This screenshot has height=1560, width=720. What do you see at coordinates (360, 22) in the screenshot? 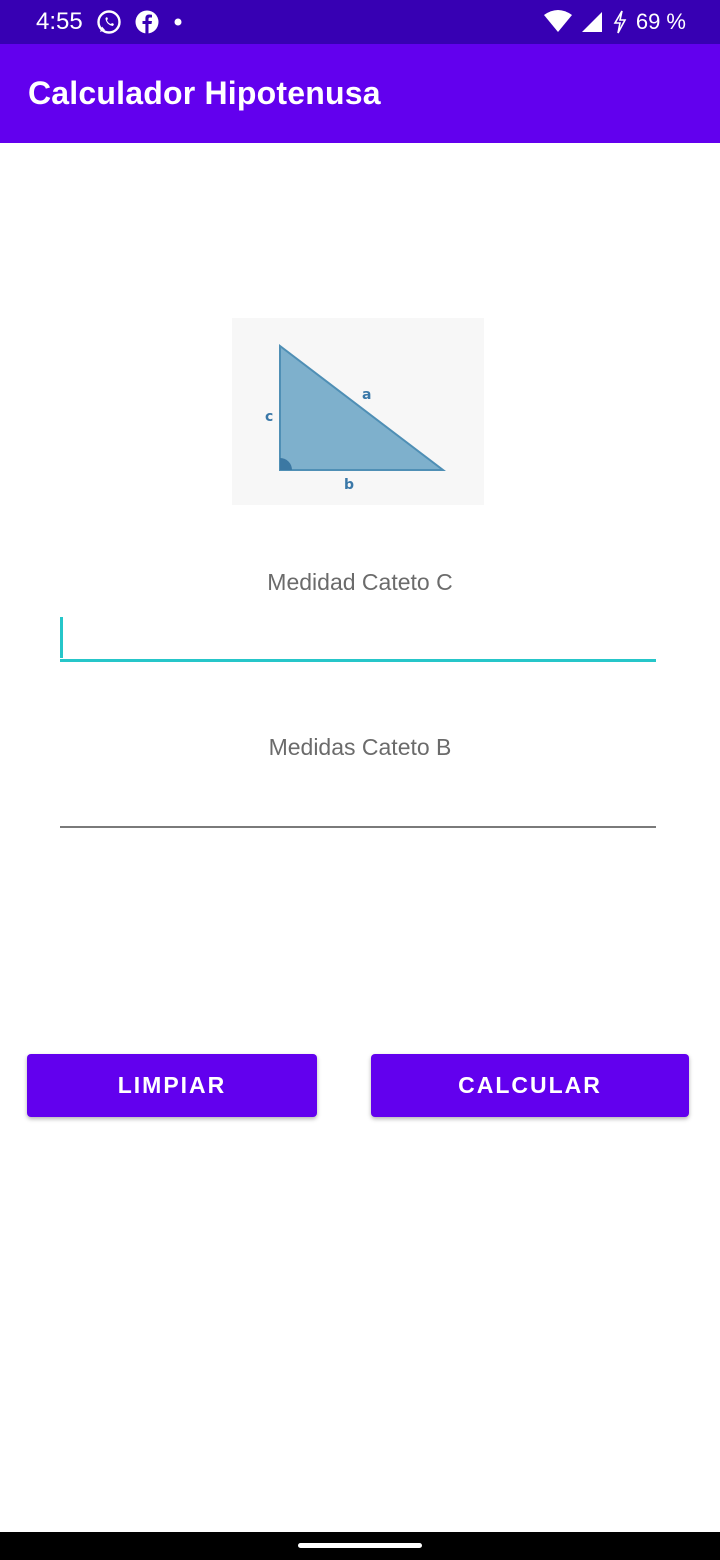
I see `status-bar: 4:55 69 %` at bounding box center [360, 22].